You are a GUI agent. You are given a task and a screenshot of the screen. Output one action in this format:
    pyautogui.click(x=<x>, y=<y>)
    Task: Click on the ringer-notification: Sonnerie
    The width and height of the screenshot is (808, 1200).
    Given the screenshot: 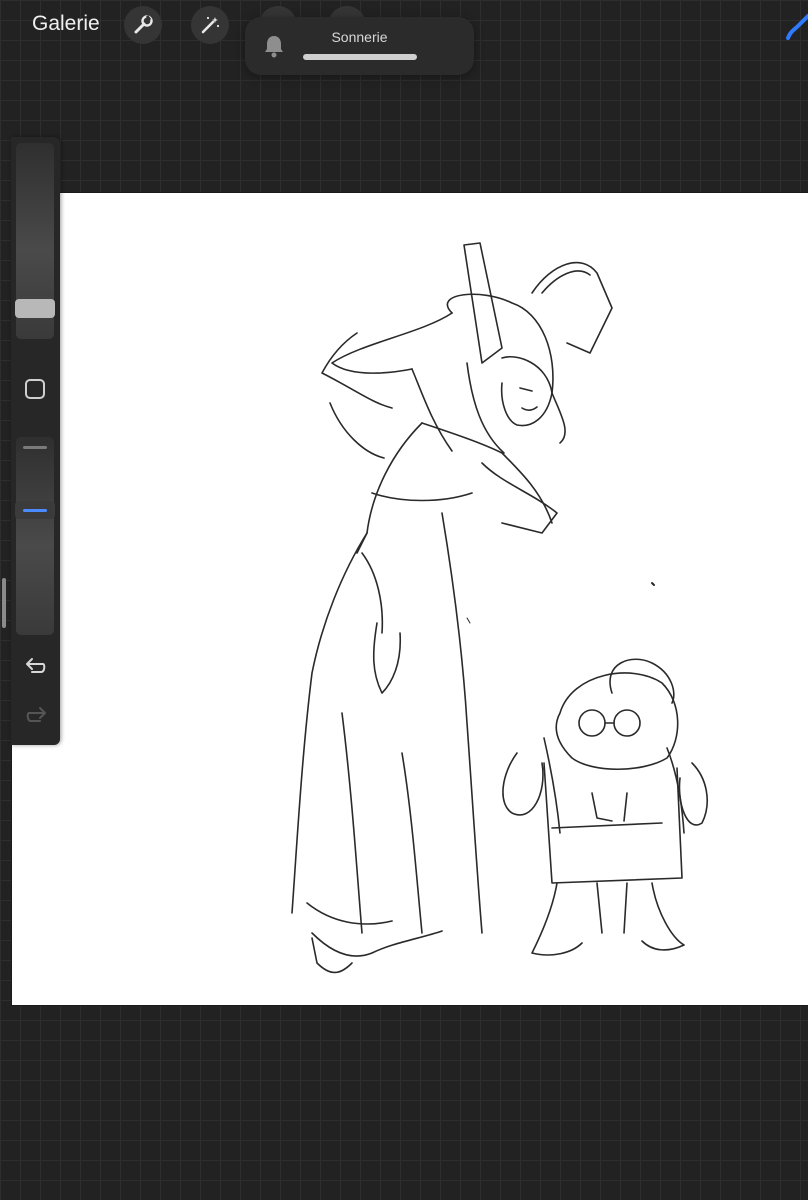 What is the action you would take?
    pyautogui.click(x=359, y=46)
    